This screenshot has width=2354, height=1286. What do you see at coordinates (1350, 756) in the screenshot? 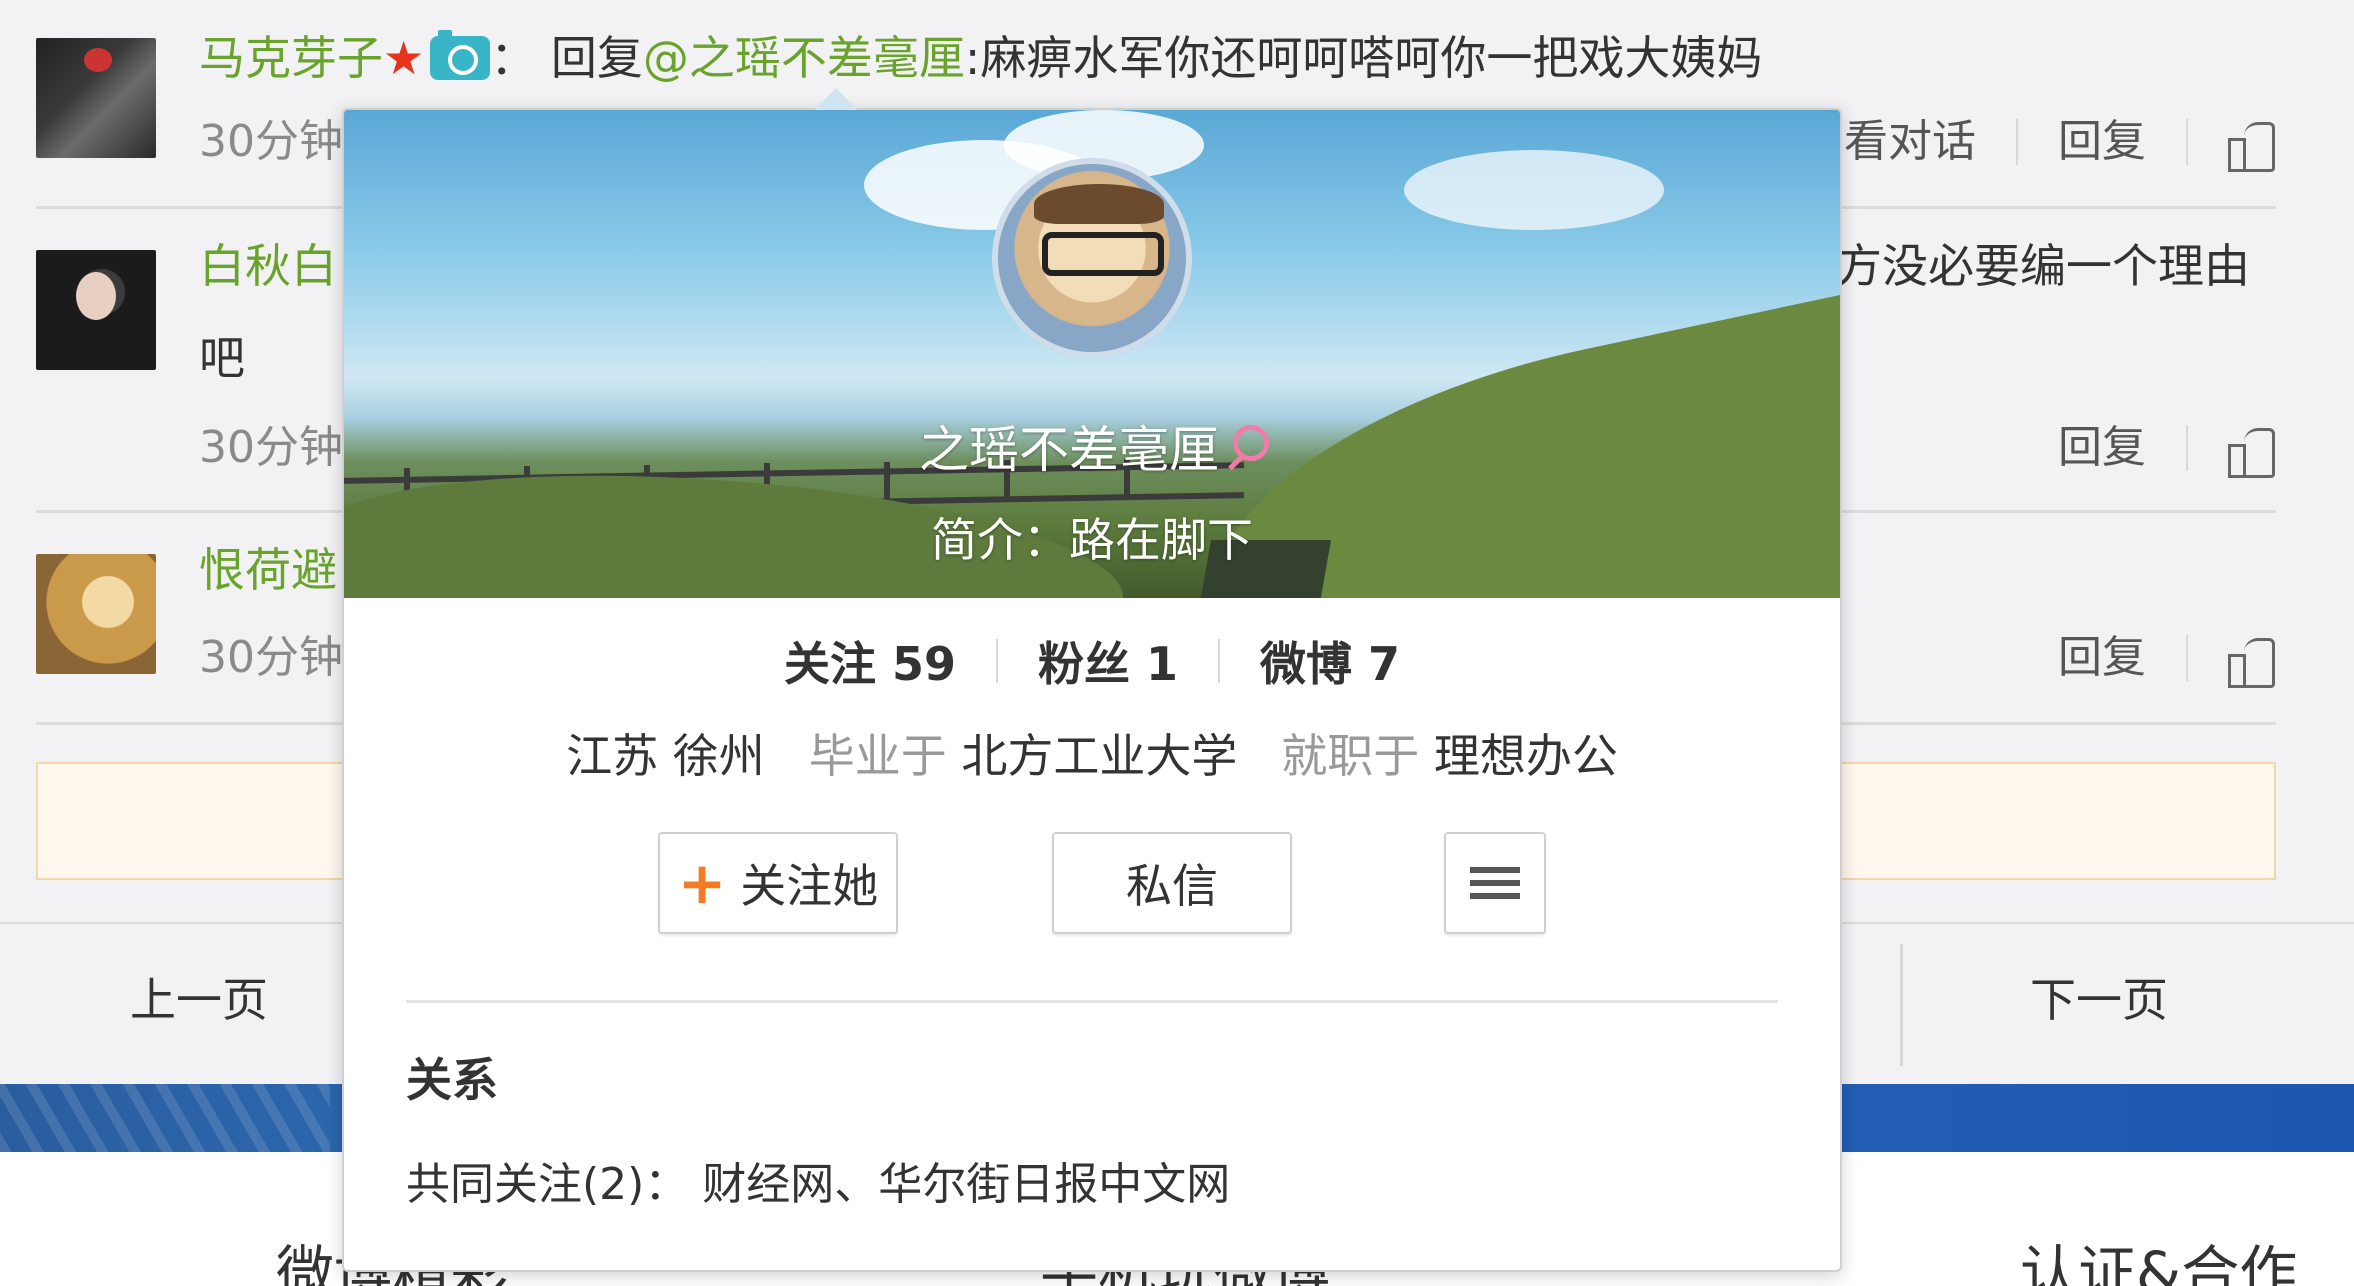
I see `job-prefix: 就职于` at bounding box center [1350, 756].